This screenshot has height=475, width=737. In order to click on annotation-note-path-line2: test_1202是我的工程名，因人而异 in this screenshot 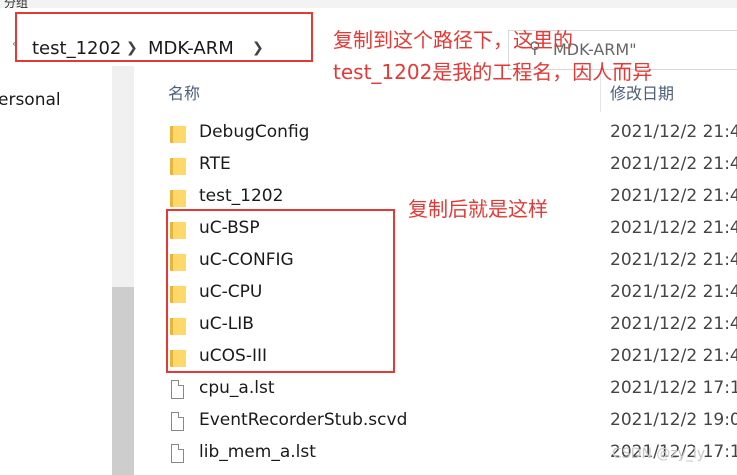, I will do `click(493, 72)`.